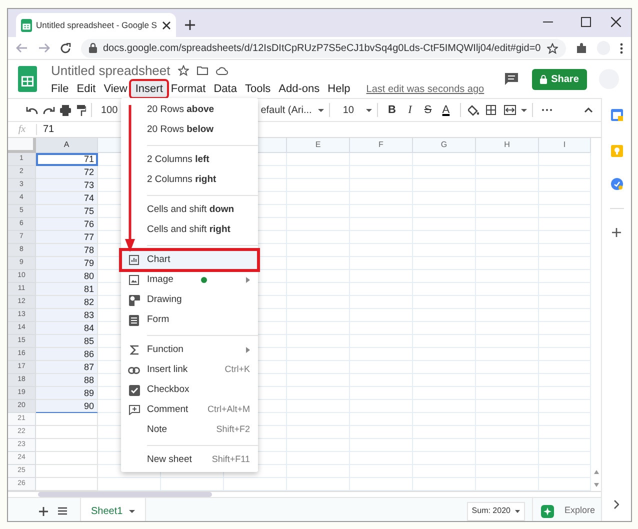 The width and height of the screenshot is (638, 529). What do you see at coordinates (189, 350) in the screenshot?
I see `menu-option: Function` at bounding box center [189, 350].